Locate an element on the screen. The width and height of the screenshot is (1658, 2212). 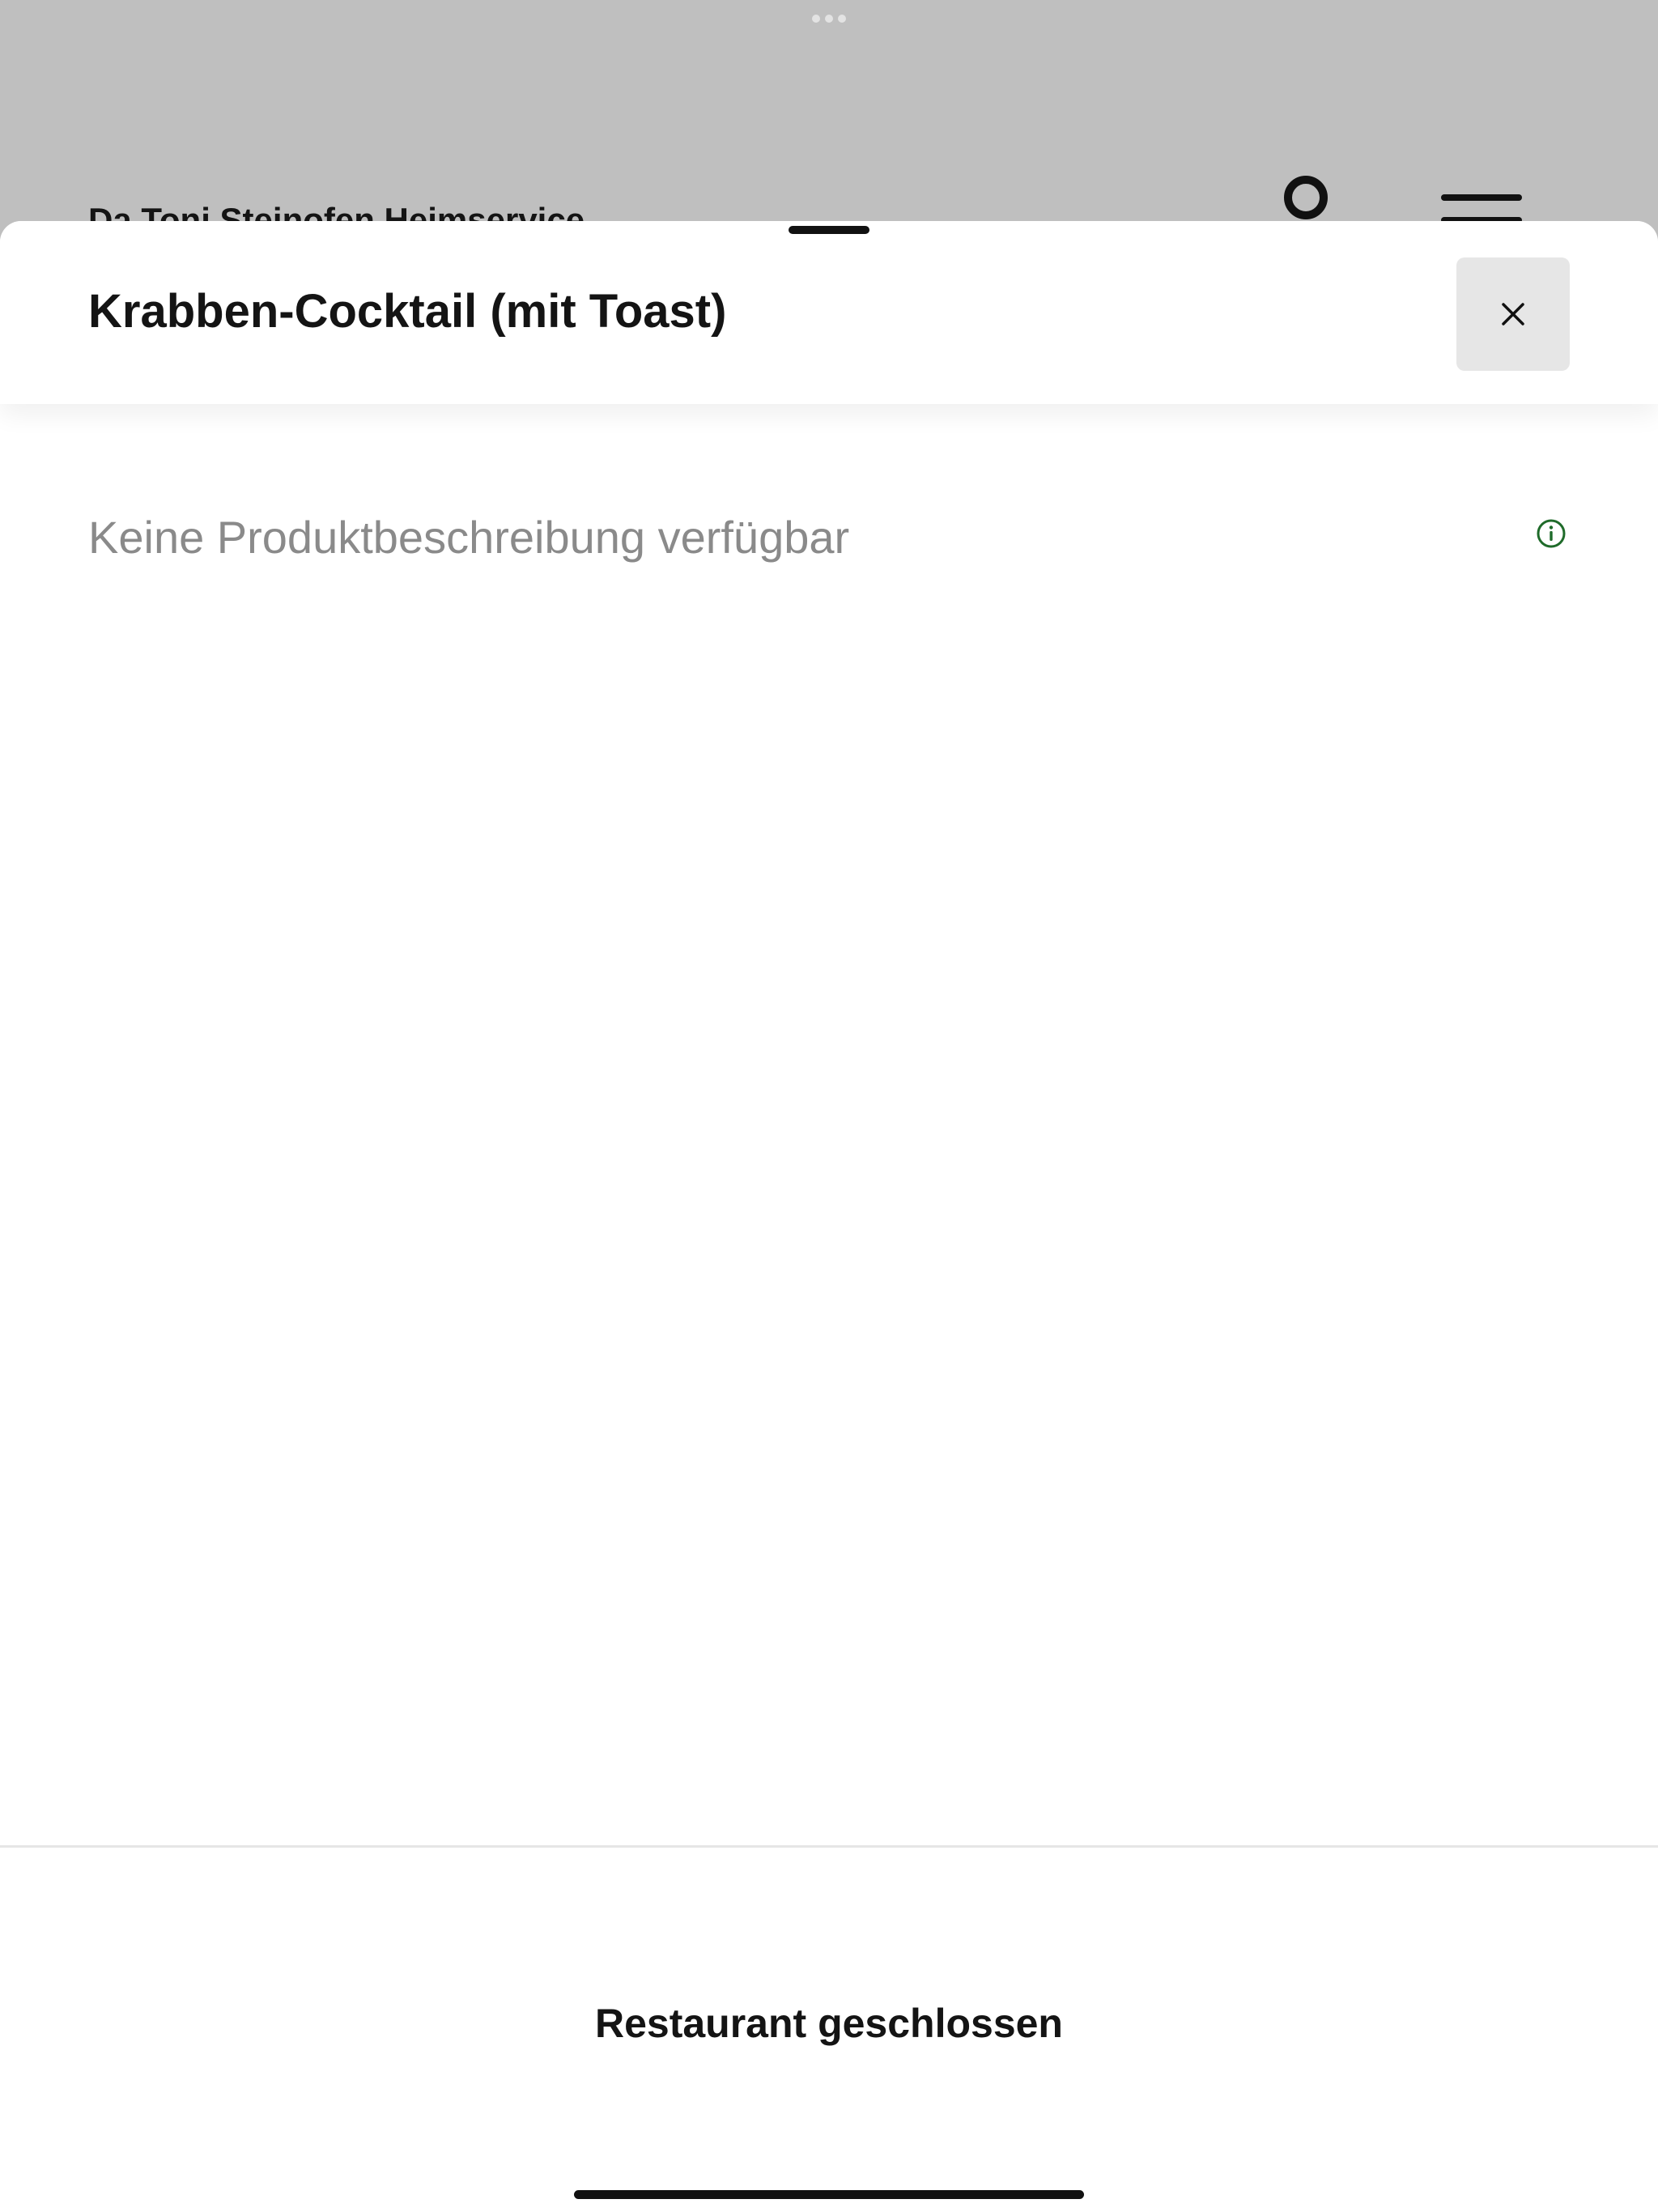
sheet-header: Krabben-Cocktail (mit Toast) is located at coordinates (829, 312).